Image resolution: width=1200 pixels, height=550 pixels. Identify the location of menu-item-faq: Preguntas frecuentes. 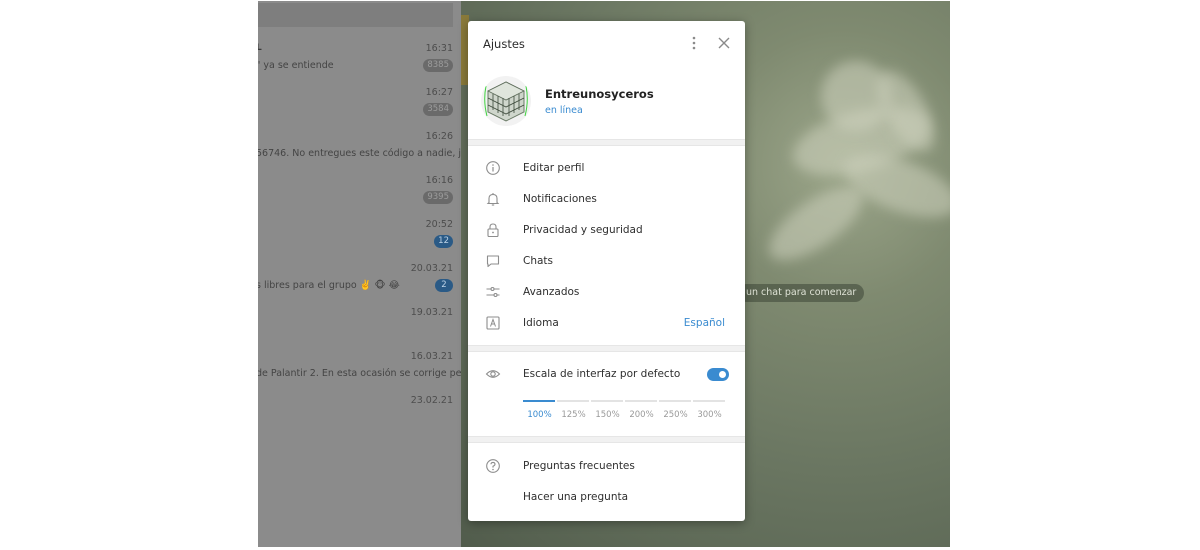
(606, 466).